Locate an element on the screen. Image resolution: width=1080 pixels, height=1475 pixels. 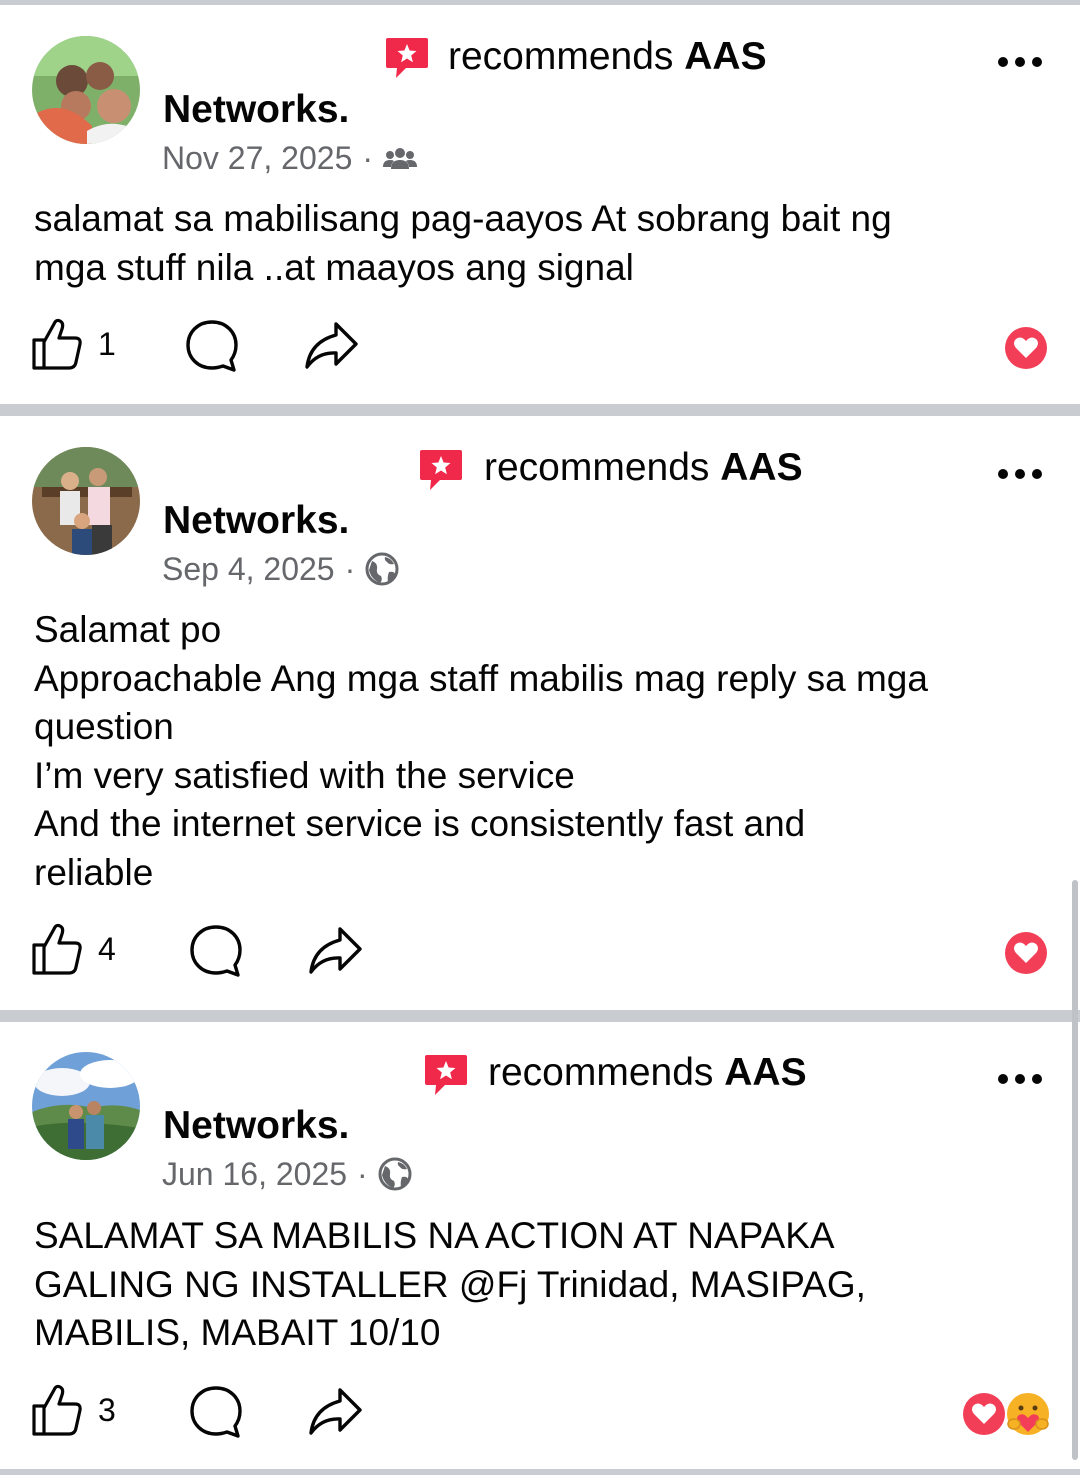
like-button: 3 is located at coordinates (73, 1410).